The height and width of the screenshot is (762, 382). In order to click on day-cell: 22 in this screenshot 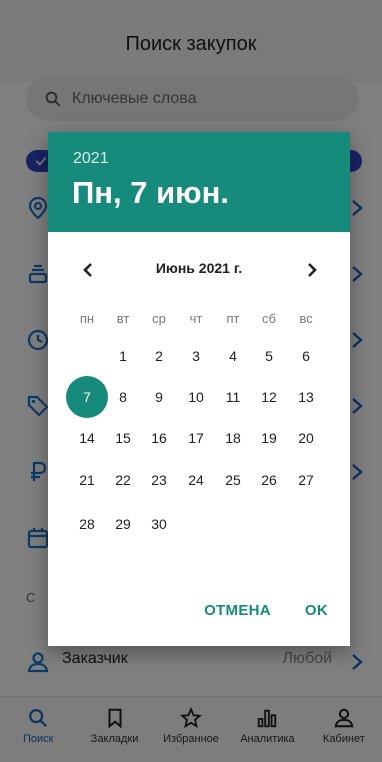, I will do `click(123, 480)`.